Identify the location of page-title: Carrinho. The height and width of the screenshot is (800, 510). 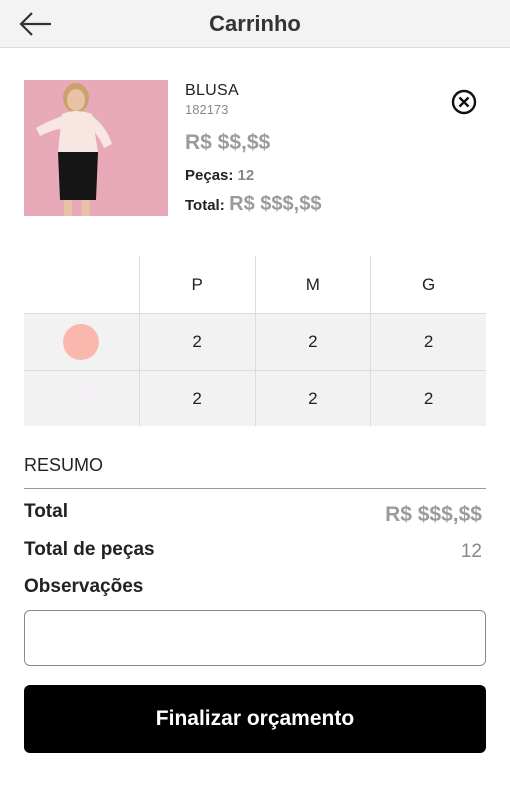
(255, 23).